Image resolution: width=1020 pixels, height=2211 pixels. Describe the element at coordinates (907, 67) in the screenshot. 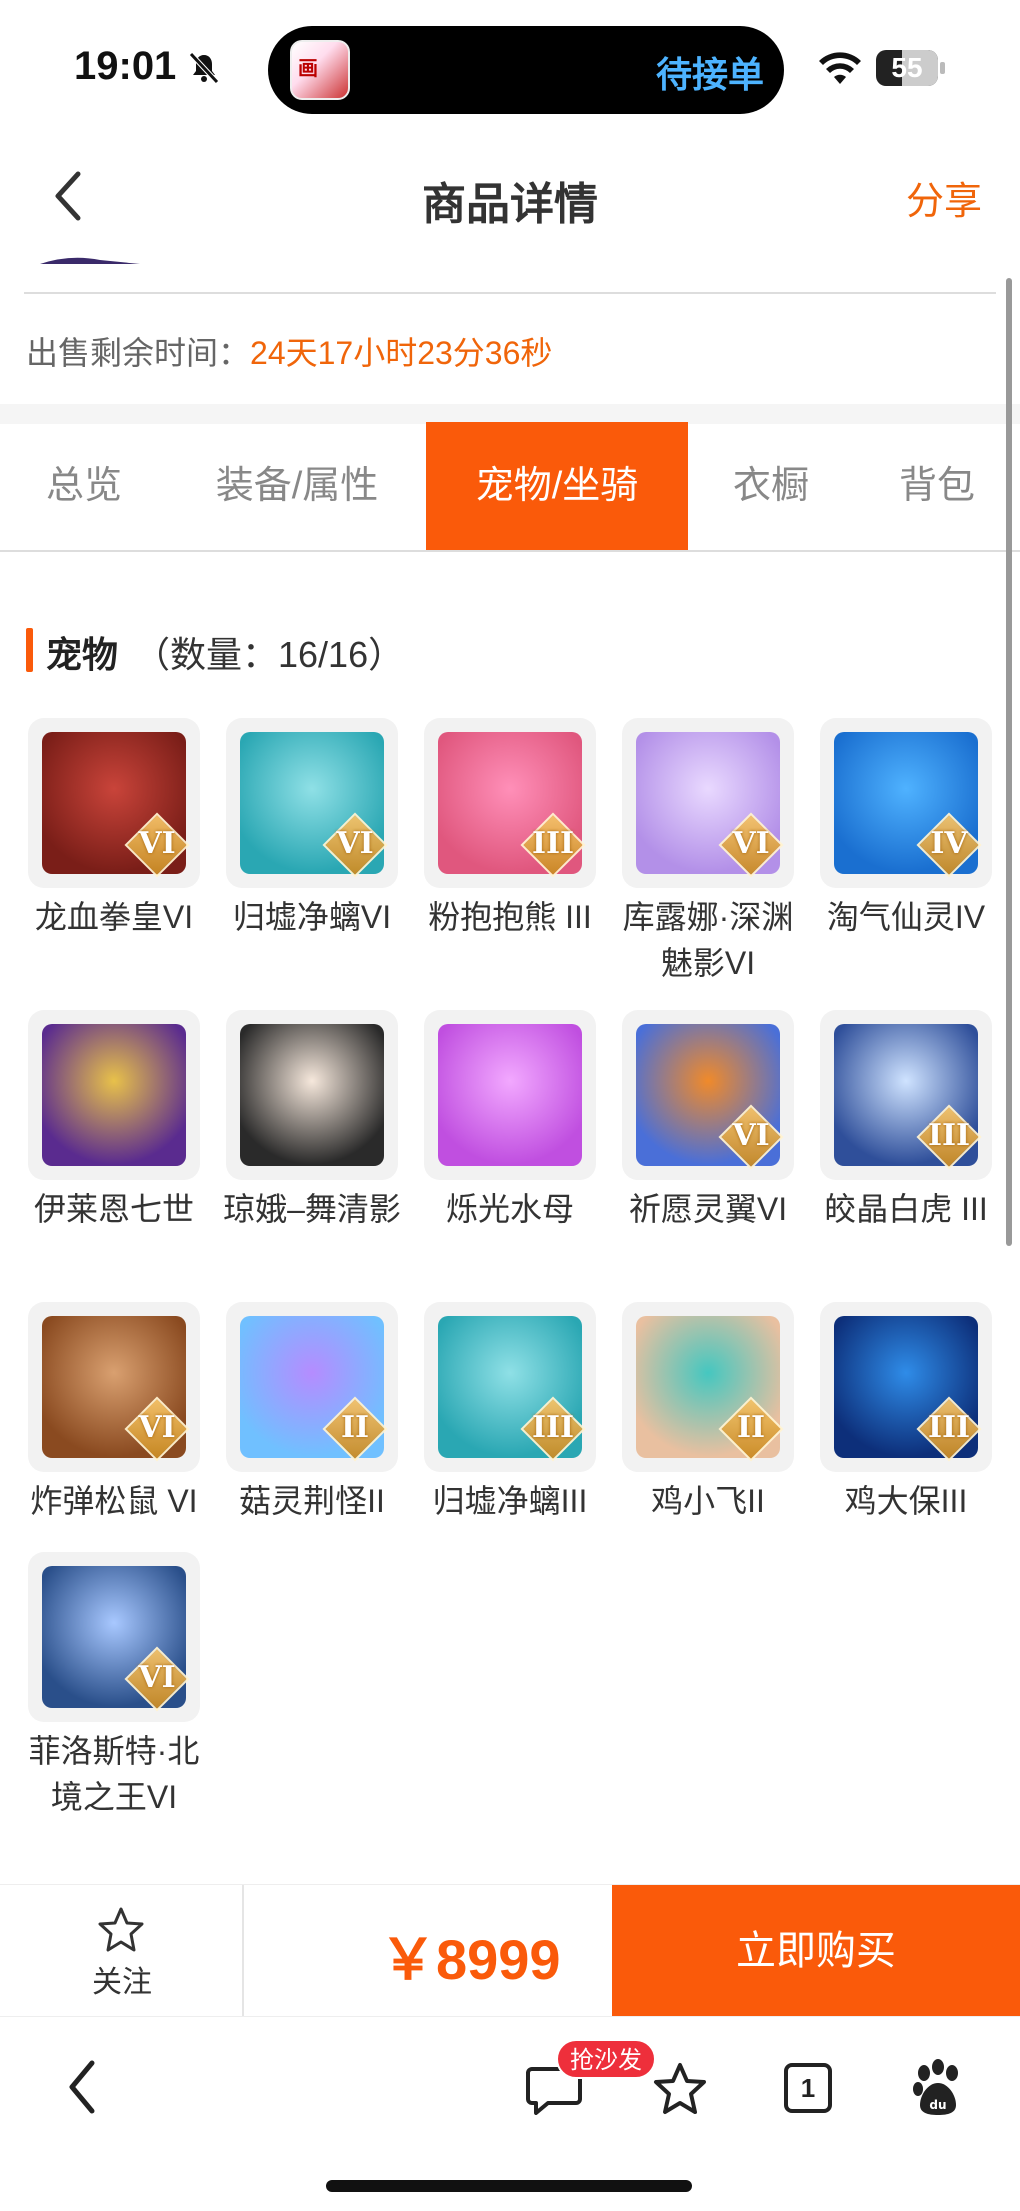

I see `battery-level: 55` at that location.